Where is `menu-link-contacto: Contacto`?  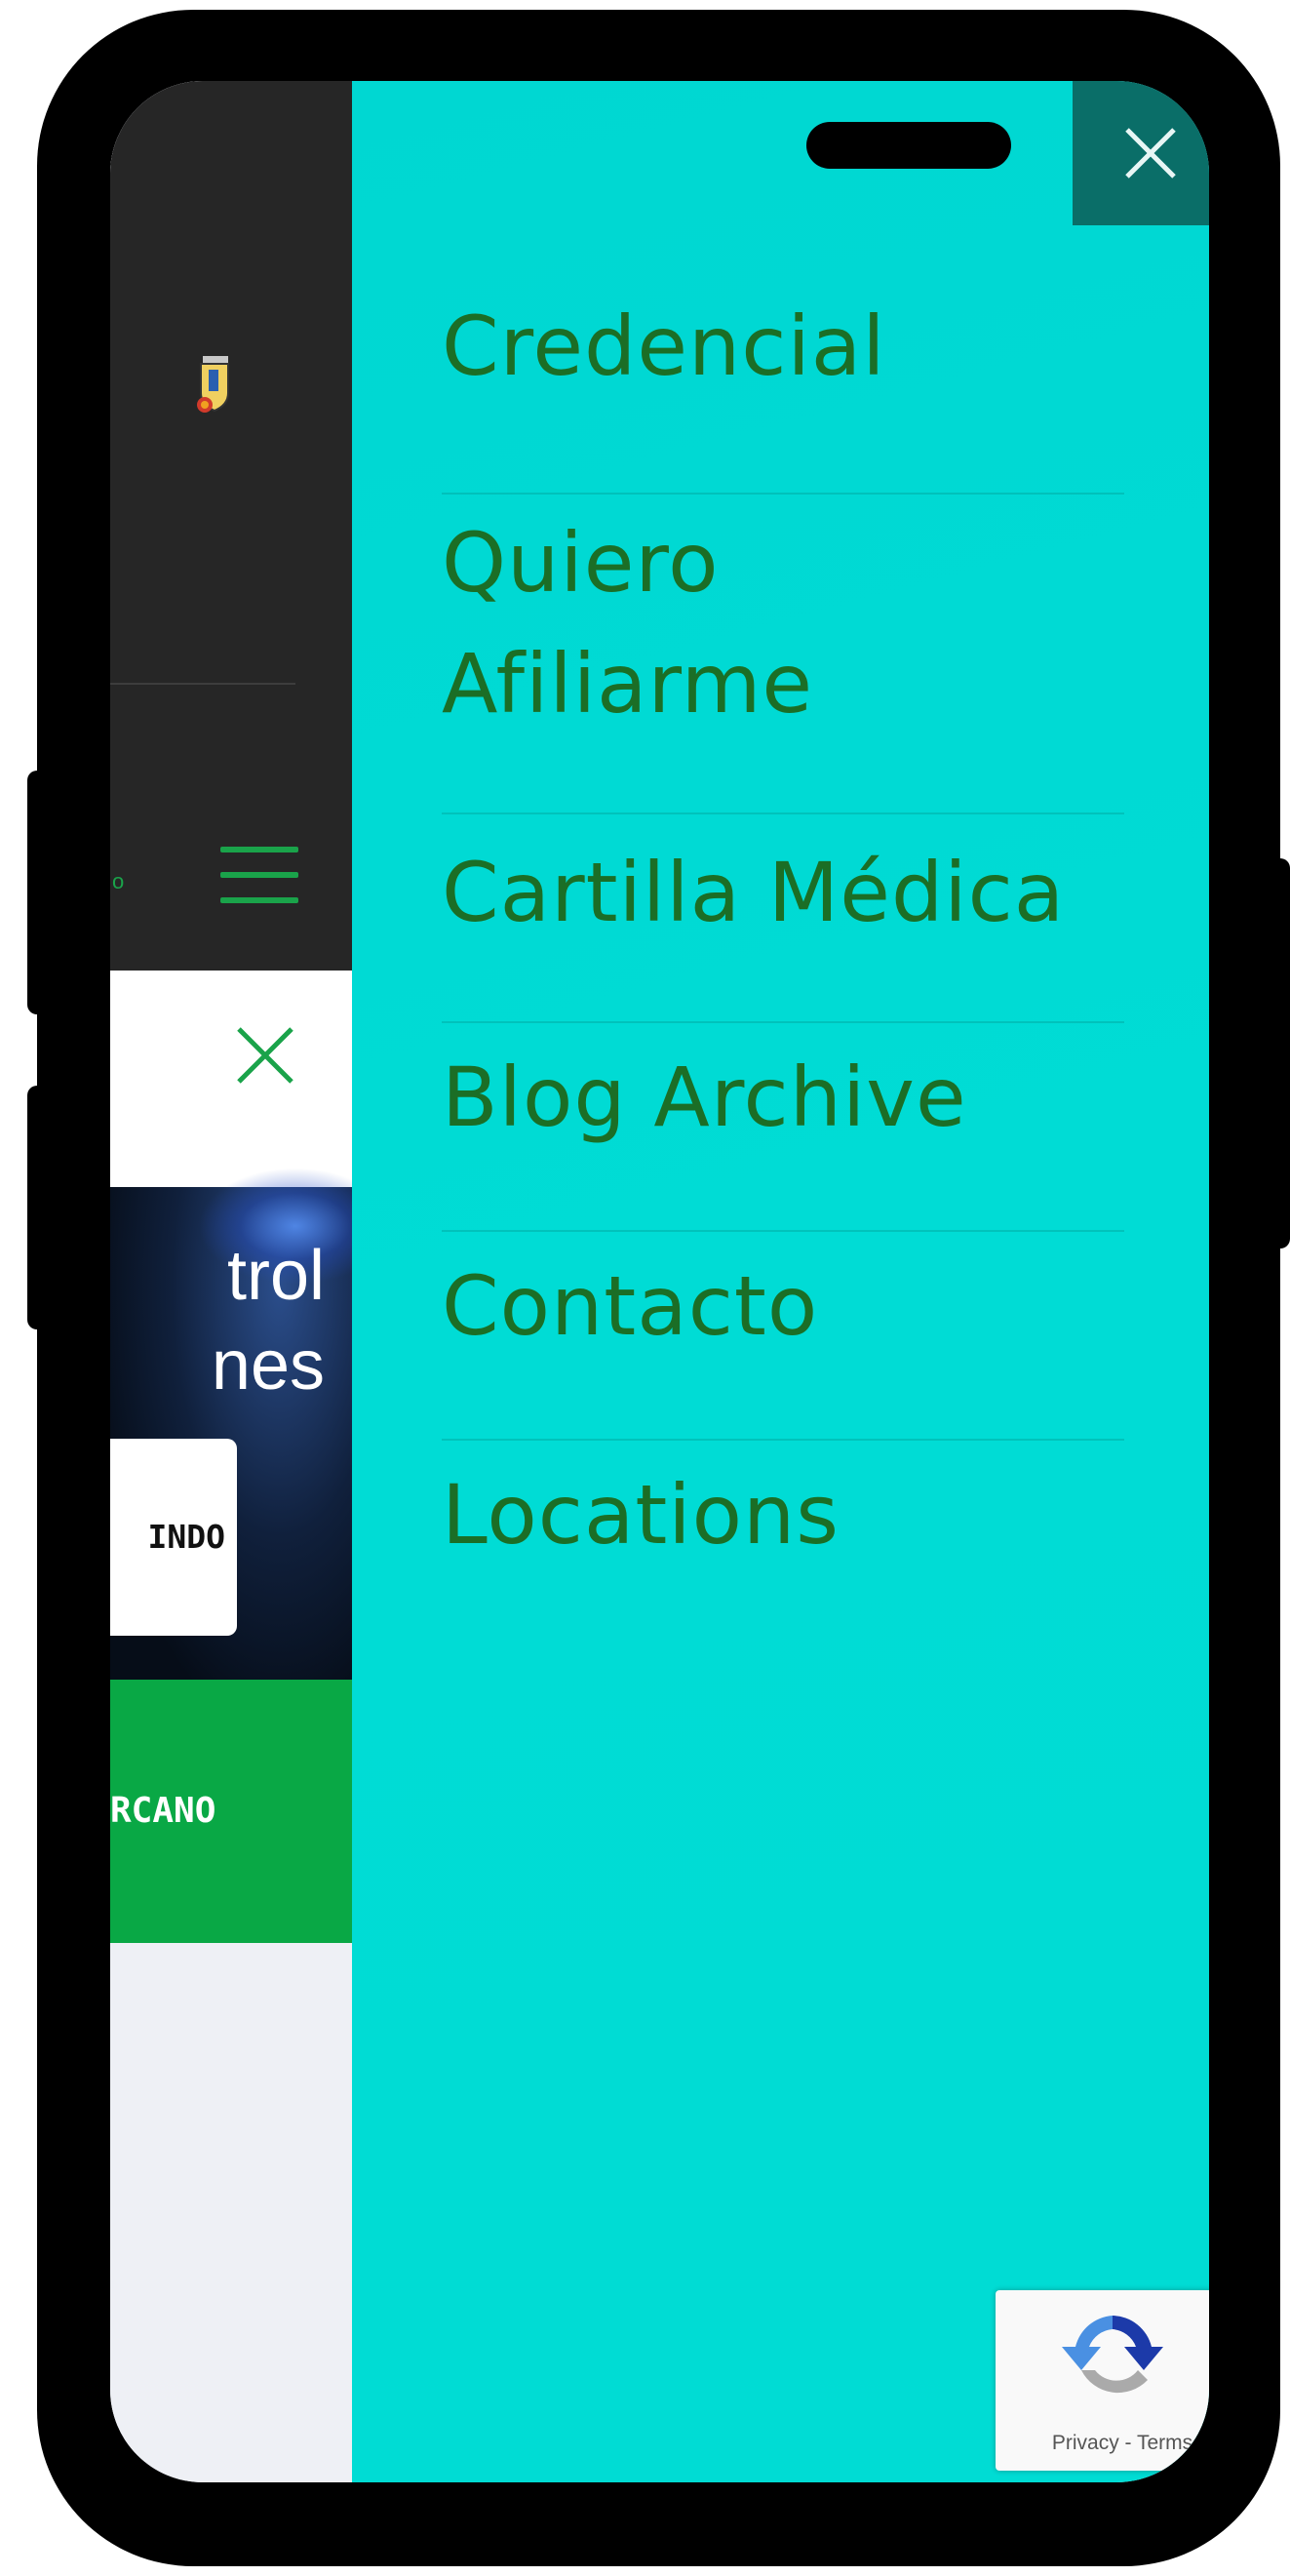
menu-link-contacto: Contacto is located at coordinates (783, 1306).